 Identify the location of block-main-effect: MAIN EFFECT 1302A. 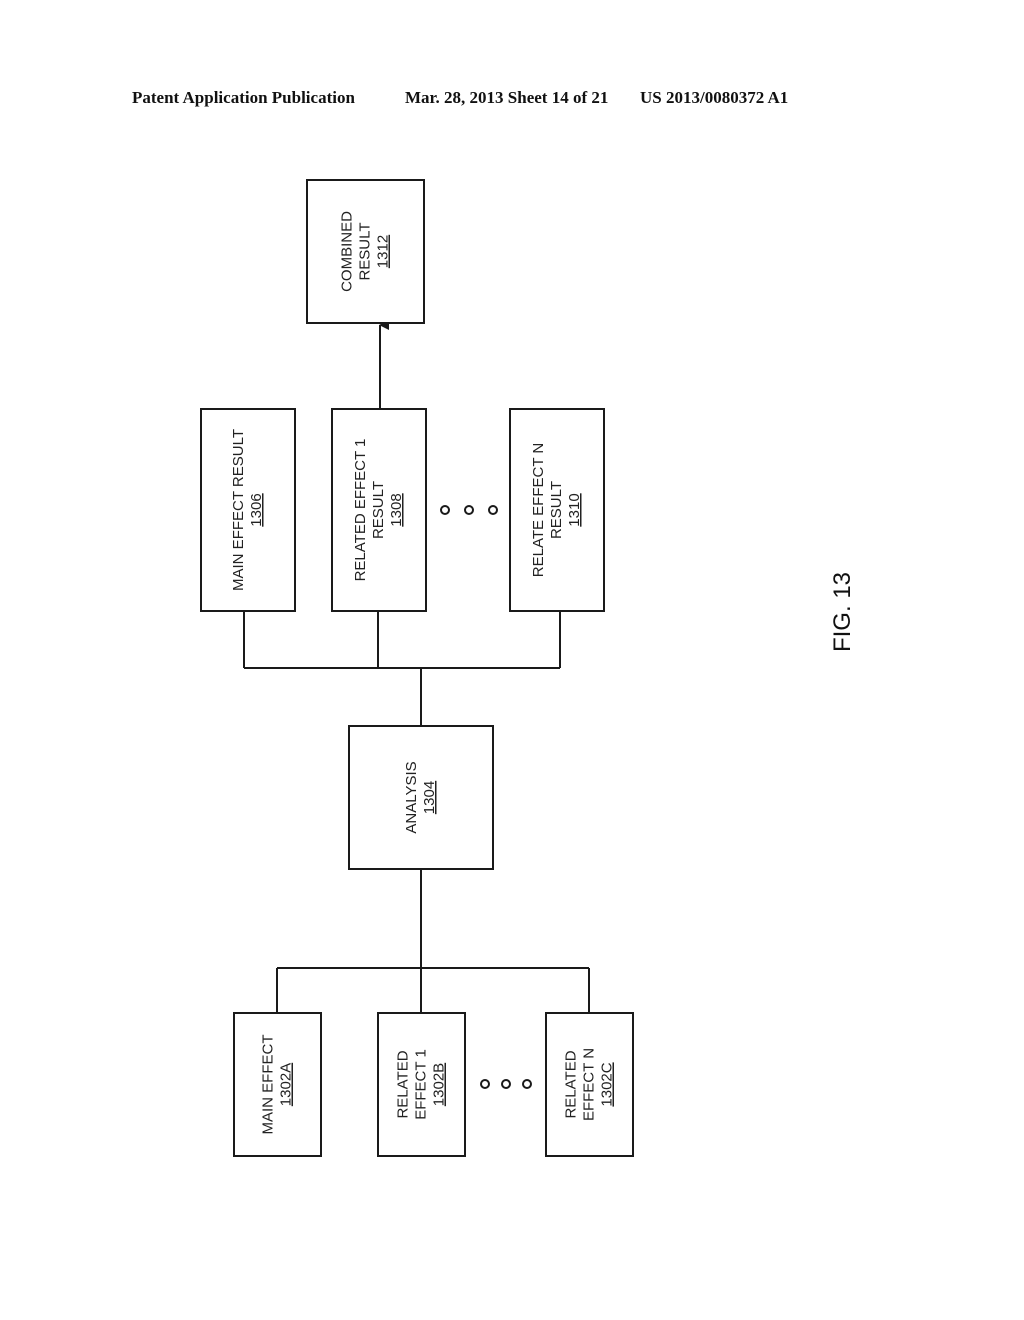
(277, 1084).